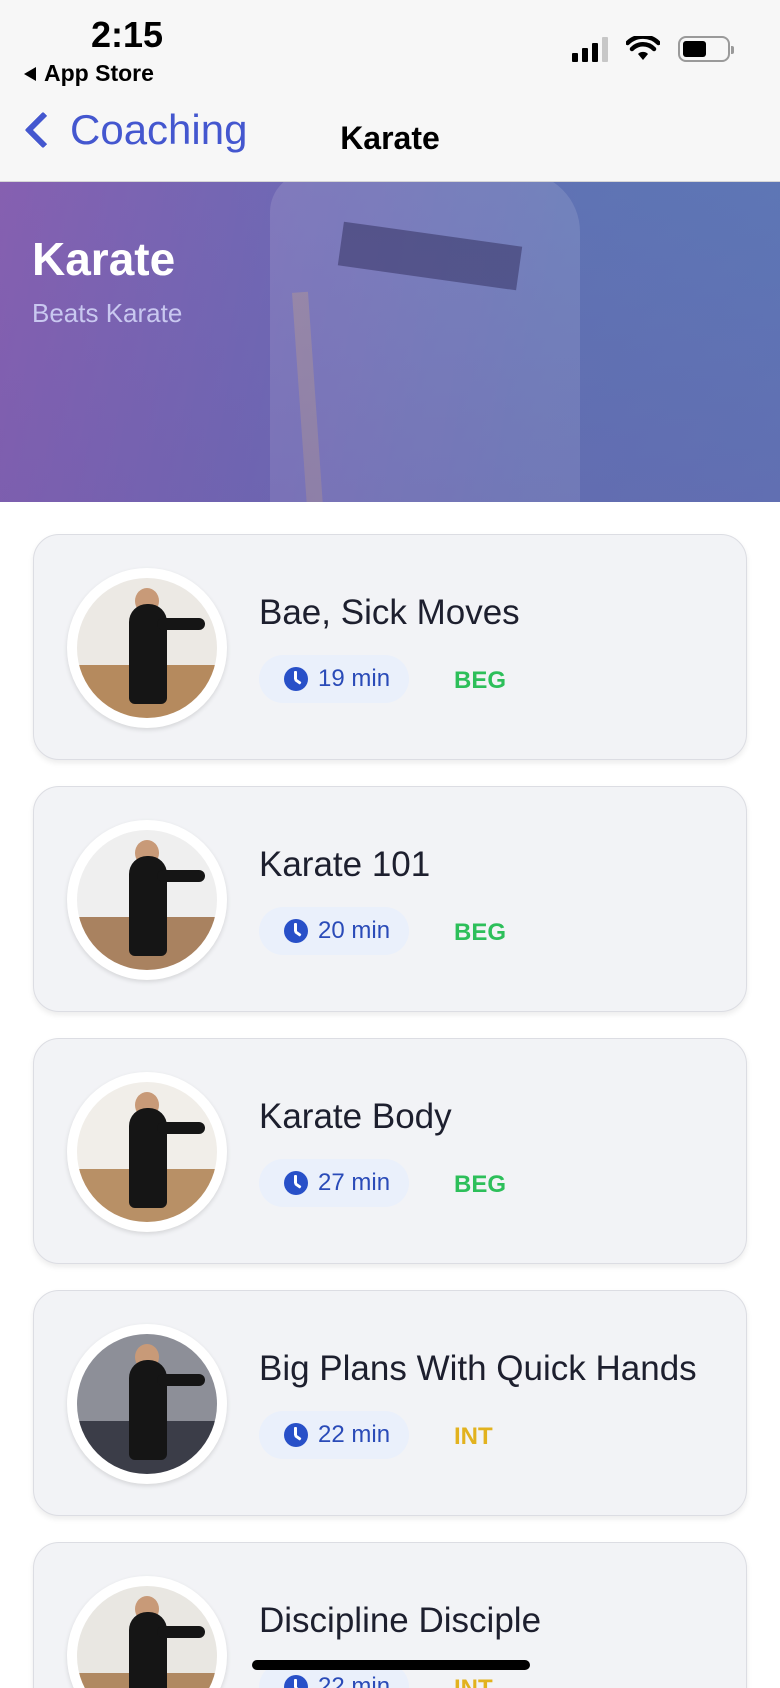 The width and height of the screenshot is (780, 1688). What do you see at coordinates (643, 48) in the screenshot?
I see `wifi-icon` at bounding box center [643, 48].